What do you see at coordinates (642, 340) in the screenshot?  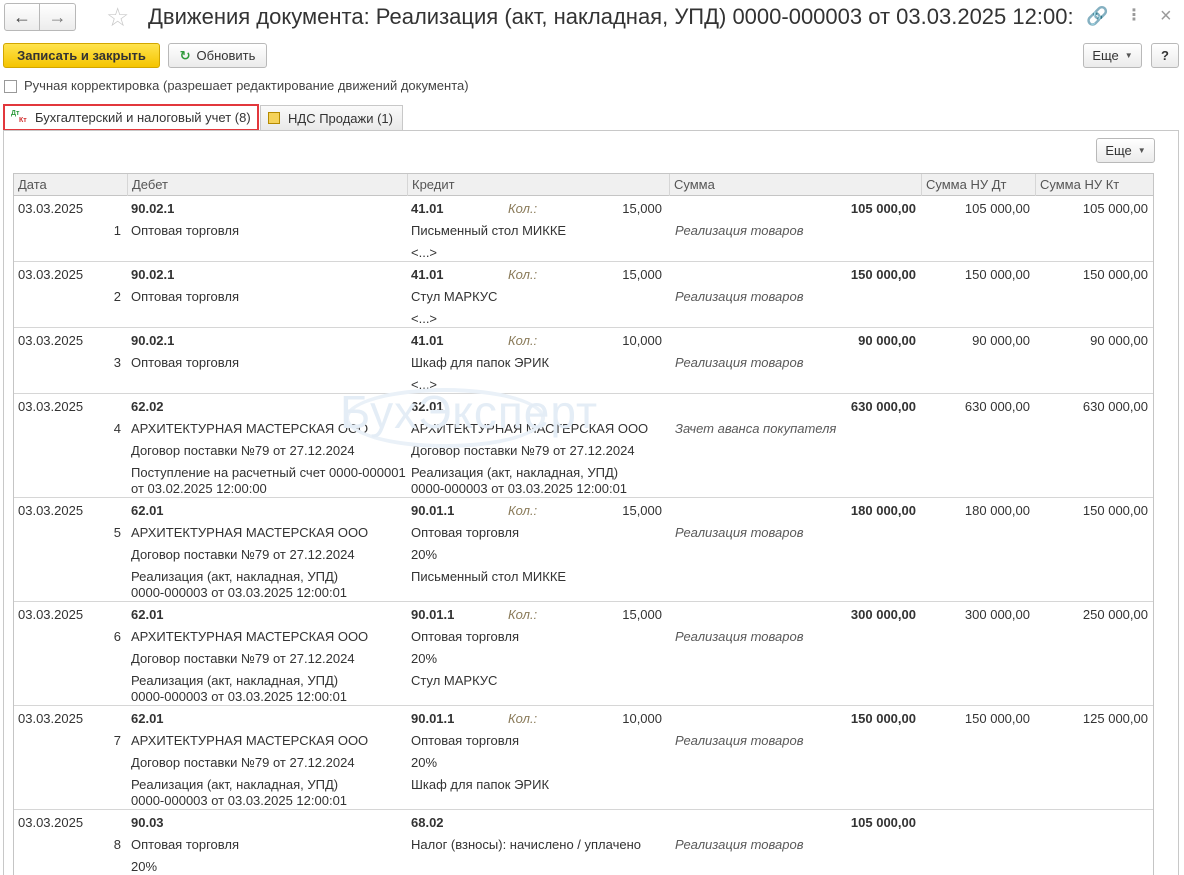 I see `cell-qty: 10,000` at bounding box center [642, 340].